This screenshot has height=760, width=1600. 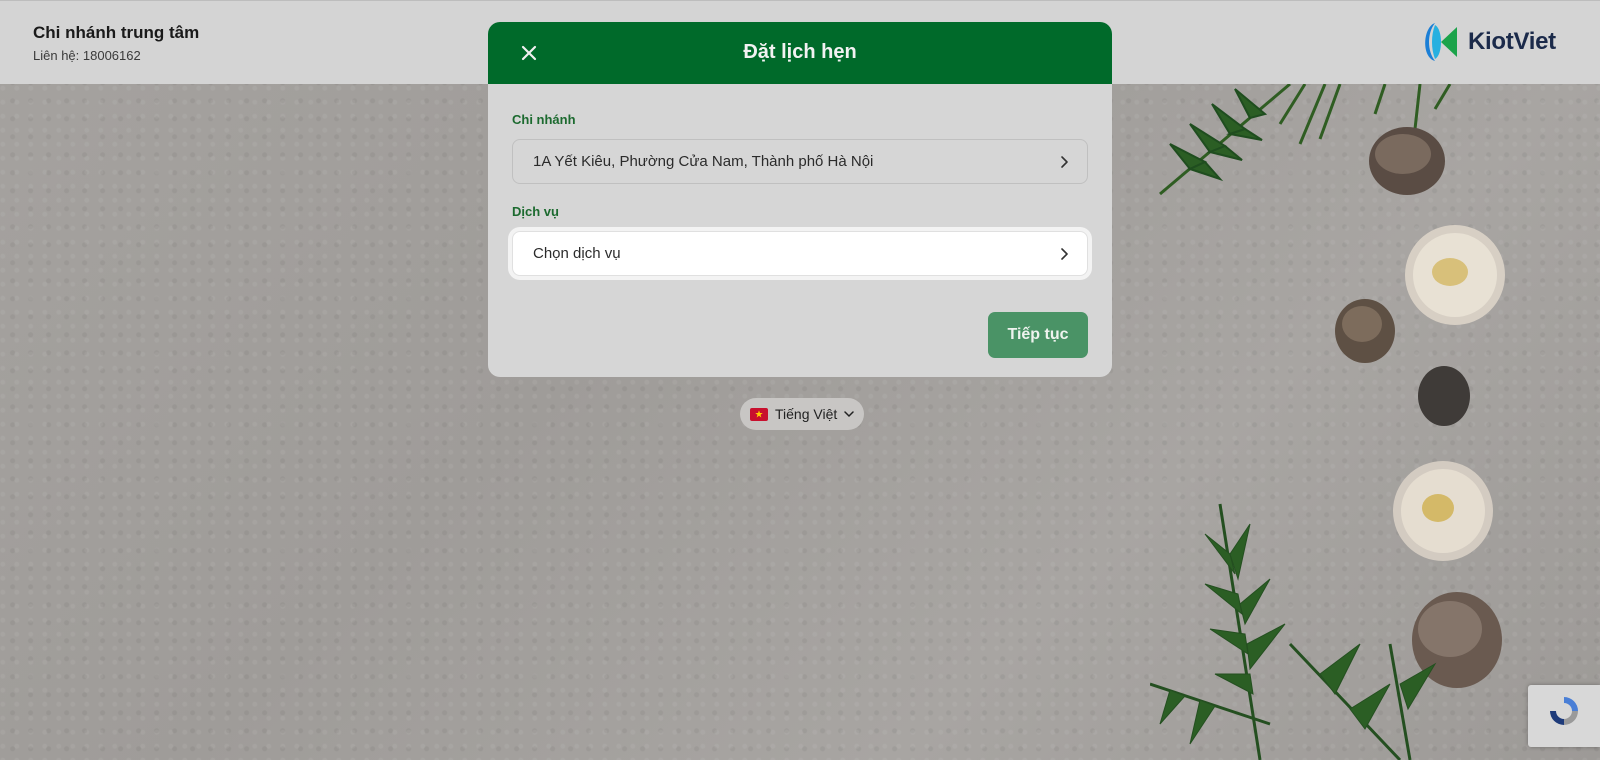 What do you see at coordinates (1512, 41) in the screenshot?
I see `logo-text: KiotViet` at bounding box center [1512, 41].